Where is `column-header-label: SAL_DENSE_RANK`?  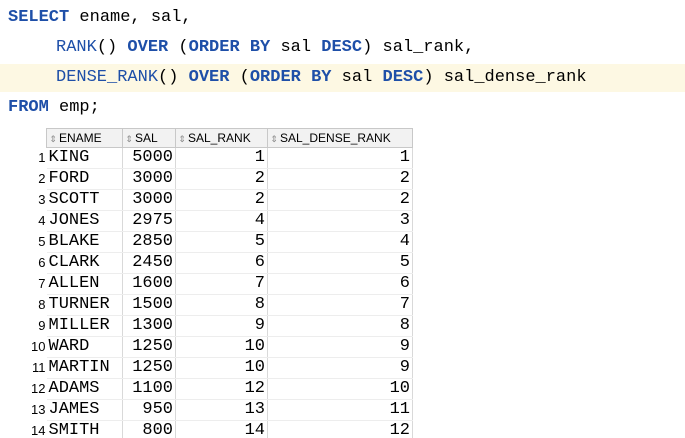
column-header-label: SAL_DENSE_RANK is located at coordinates (335, 138).